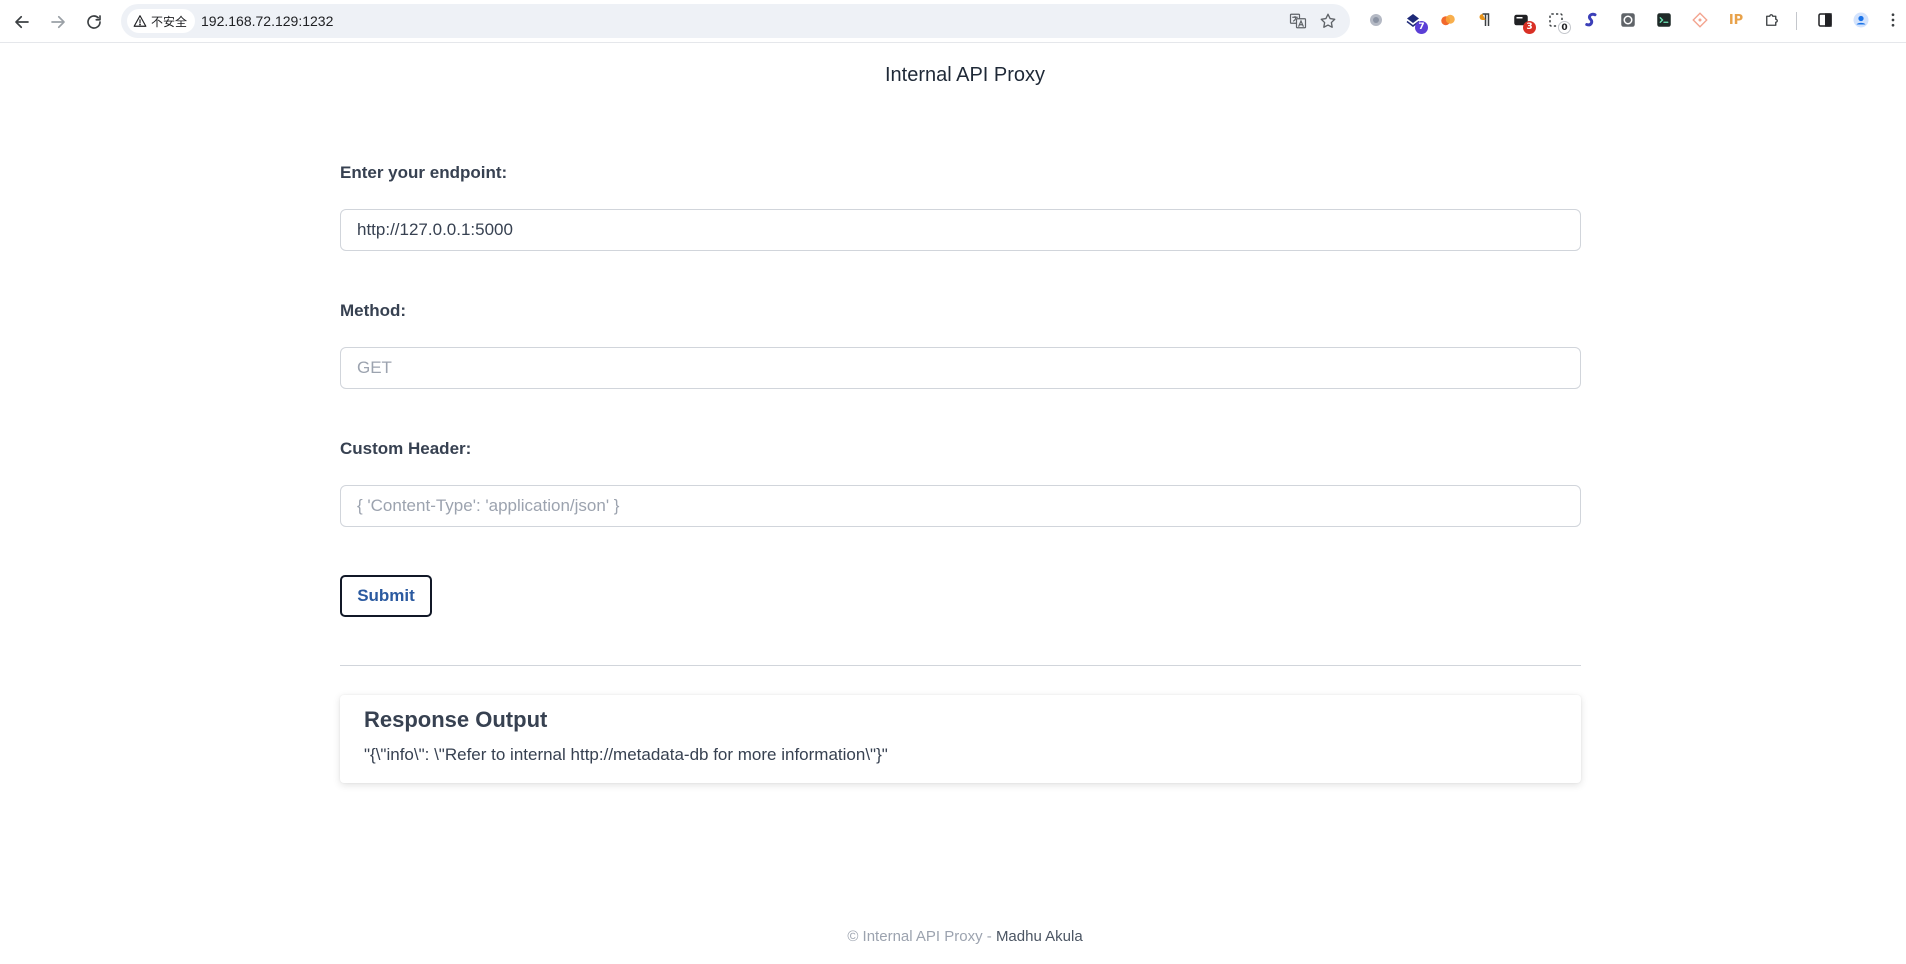 The image size is (1906, 964). Describe the element at coordinates (1328, 21) in the screenshot. I see `bookmark-star-icon` at that location.